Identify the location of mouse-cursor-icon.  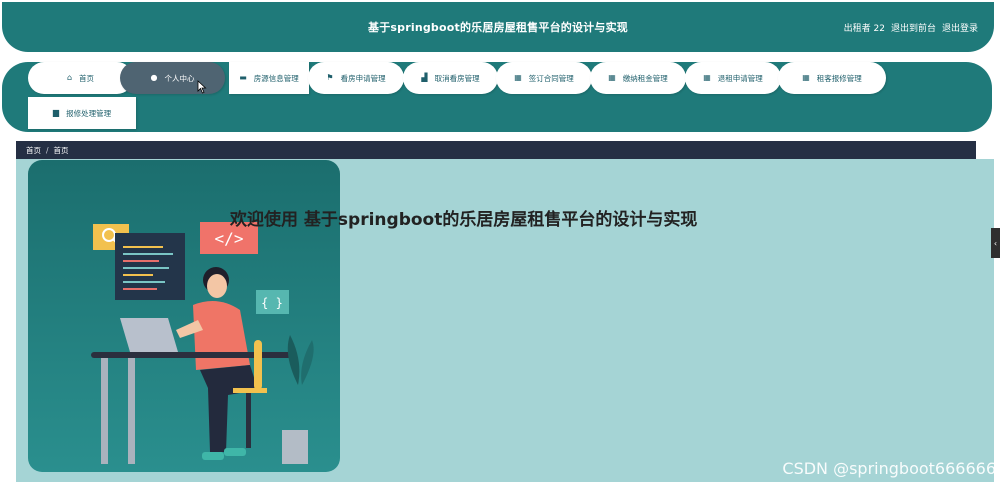
(202, 87).